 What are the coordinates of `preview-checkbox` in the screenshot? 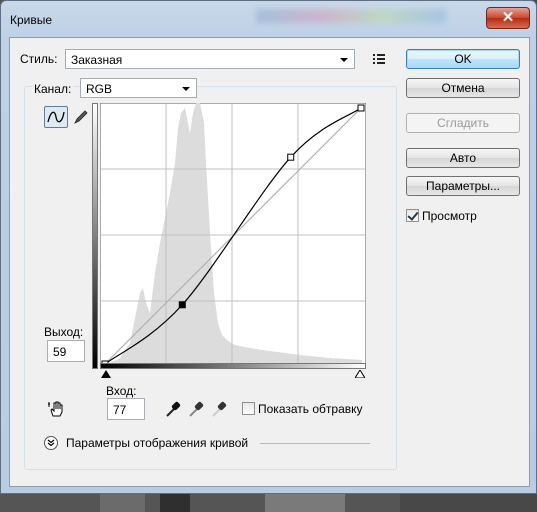 It's located at (412, 215).